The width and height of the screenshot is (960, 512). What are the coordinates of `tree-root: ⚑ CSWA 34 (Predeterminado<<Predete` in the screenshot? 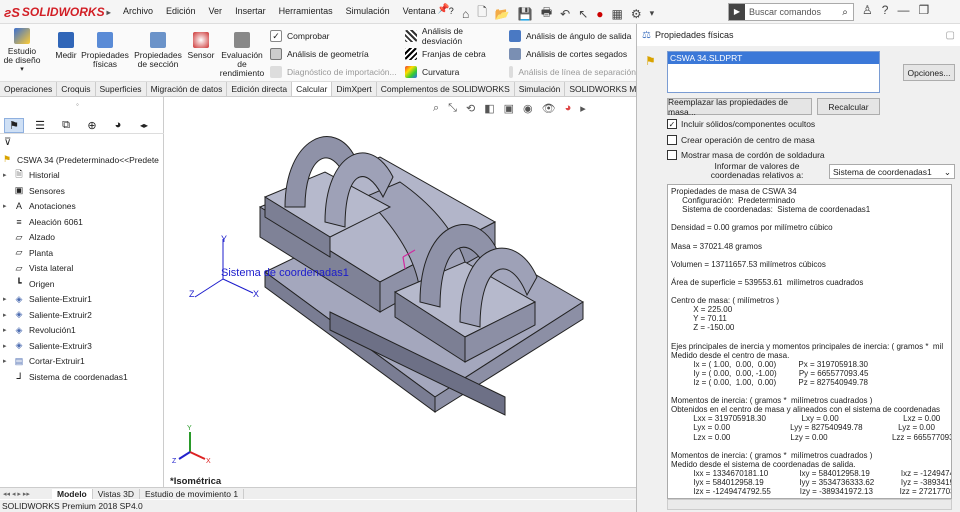 It's located at (82, 160).